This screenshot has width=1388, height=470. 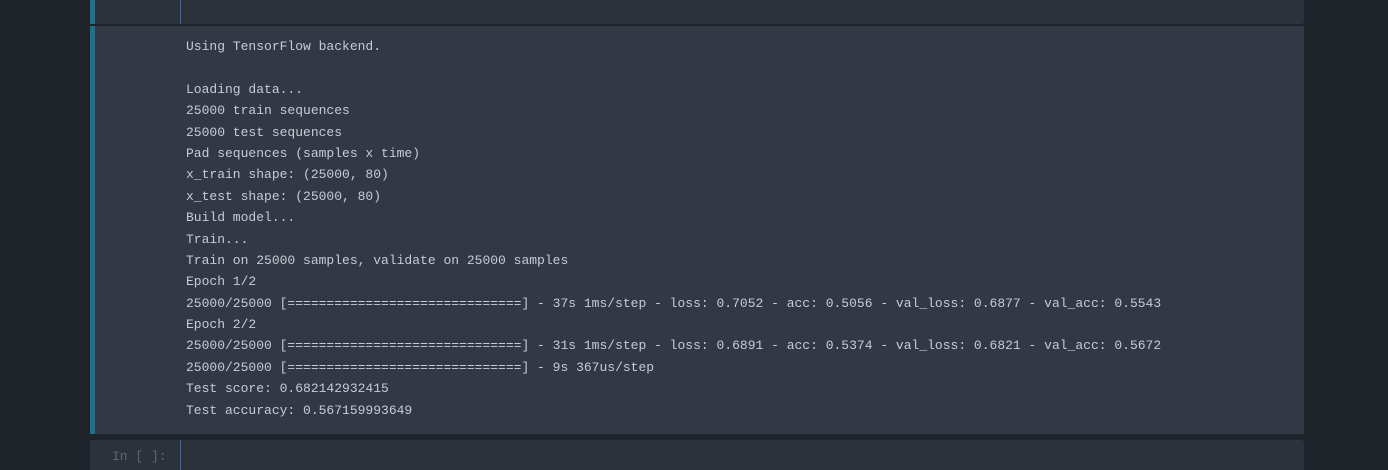 I want to click on output-line: x_train shape: (25000, 80), so click(x=287, y=175).